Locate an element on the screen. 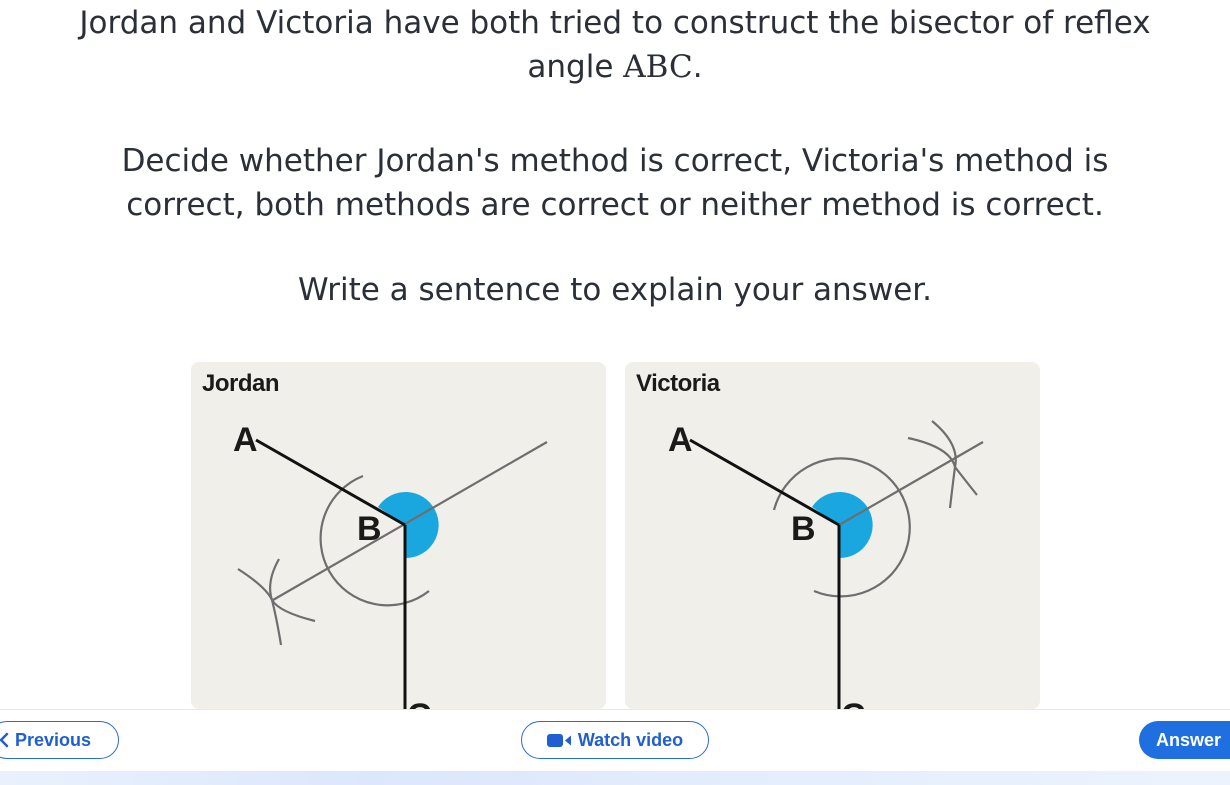 This screenshot has width=1230, height=785. victoria-diagram-panel: Victoria A B C is located at coordinates (832, 535).